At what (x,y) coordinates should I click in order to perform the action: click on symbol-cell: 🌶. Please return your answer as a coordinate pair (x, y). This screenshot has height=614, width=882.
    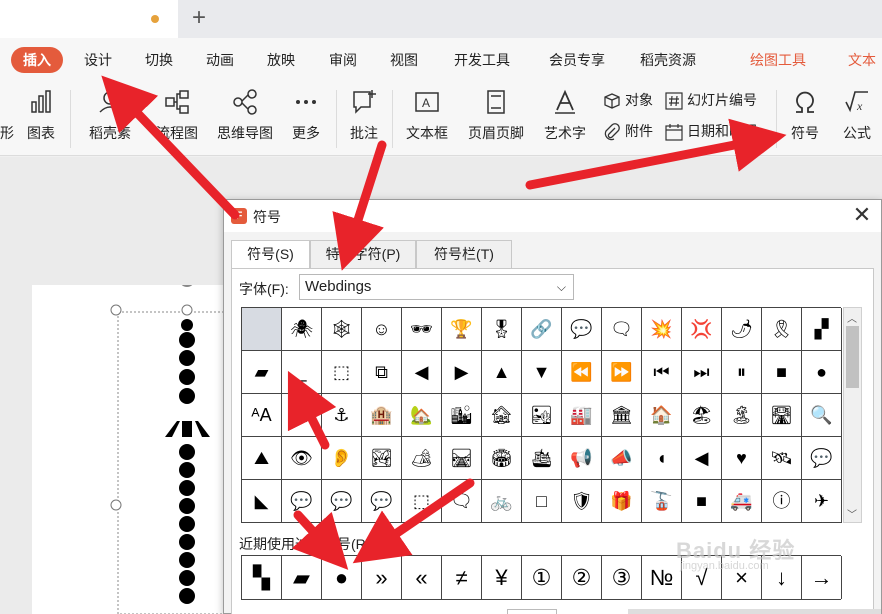
    Looking at the image, I should click on (742, 329).